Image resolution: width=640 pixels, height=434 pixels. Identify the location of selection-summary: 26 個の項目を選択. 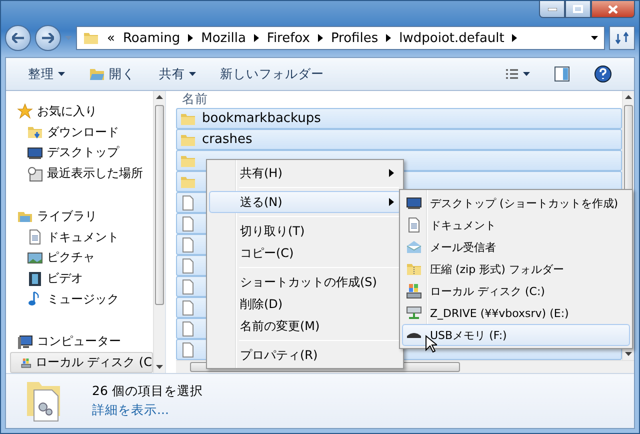
(147, 391).